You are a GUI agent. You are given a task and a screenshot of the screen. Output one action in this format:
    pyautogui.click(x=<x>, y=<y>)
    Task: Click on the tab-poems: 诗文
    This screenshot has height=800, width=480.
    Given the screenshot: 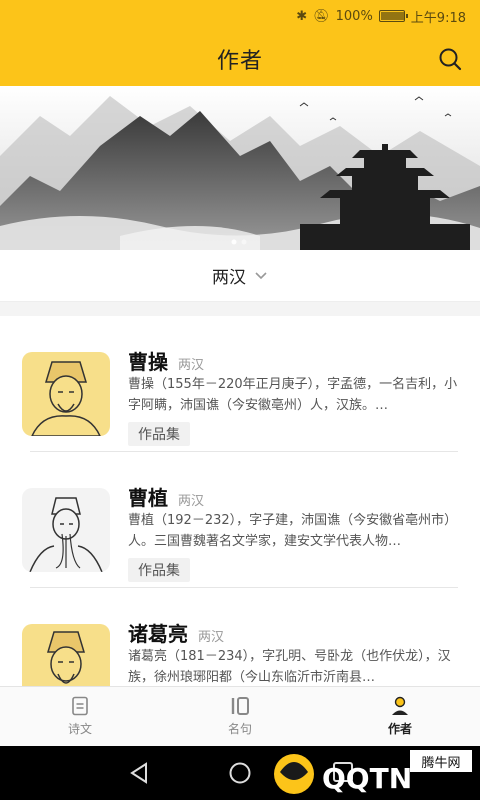 What is the action you would take?
    pyautogui.click(x=80, y=716)
    